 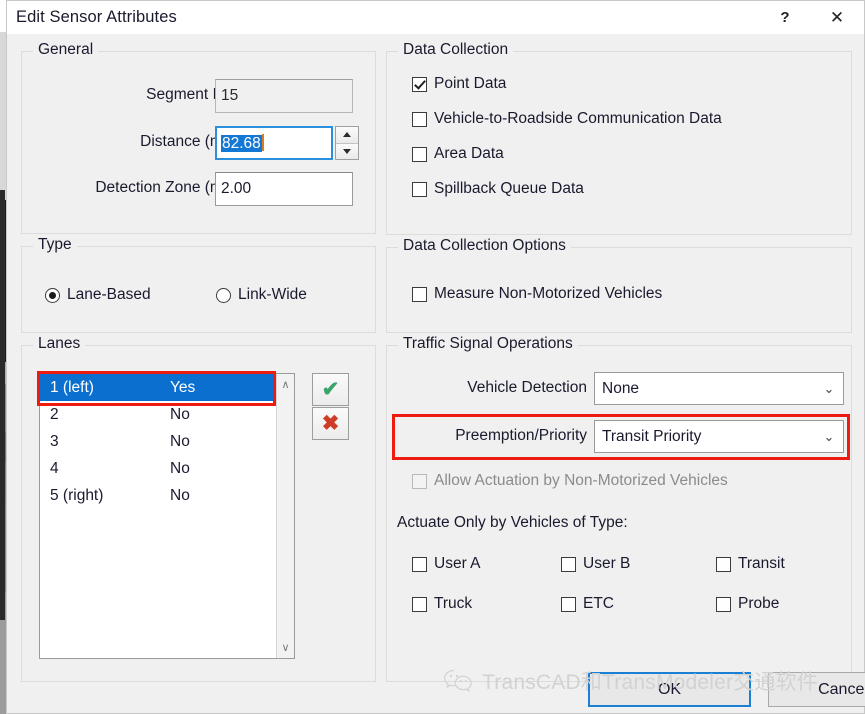 I want to click on checkbox-label: Vehicle-to-Roadside Communication Data, so click(x=578, y=118).